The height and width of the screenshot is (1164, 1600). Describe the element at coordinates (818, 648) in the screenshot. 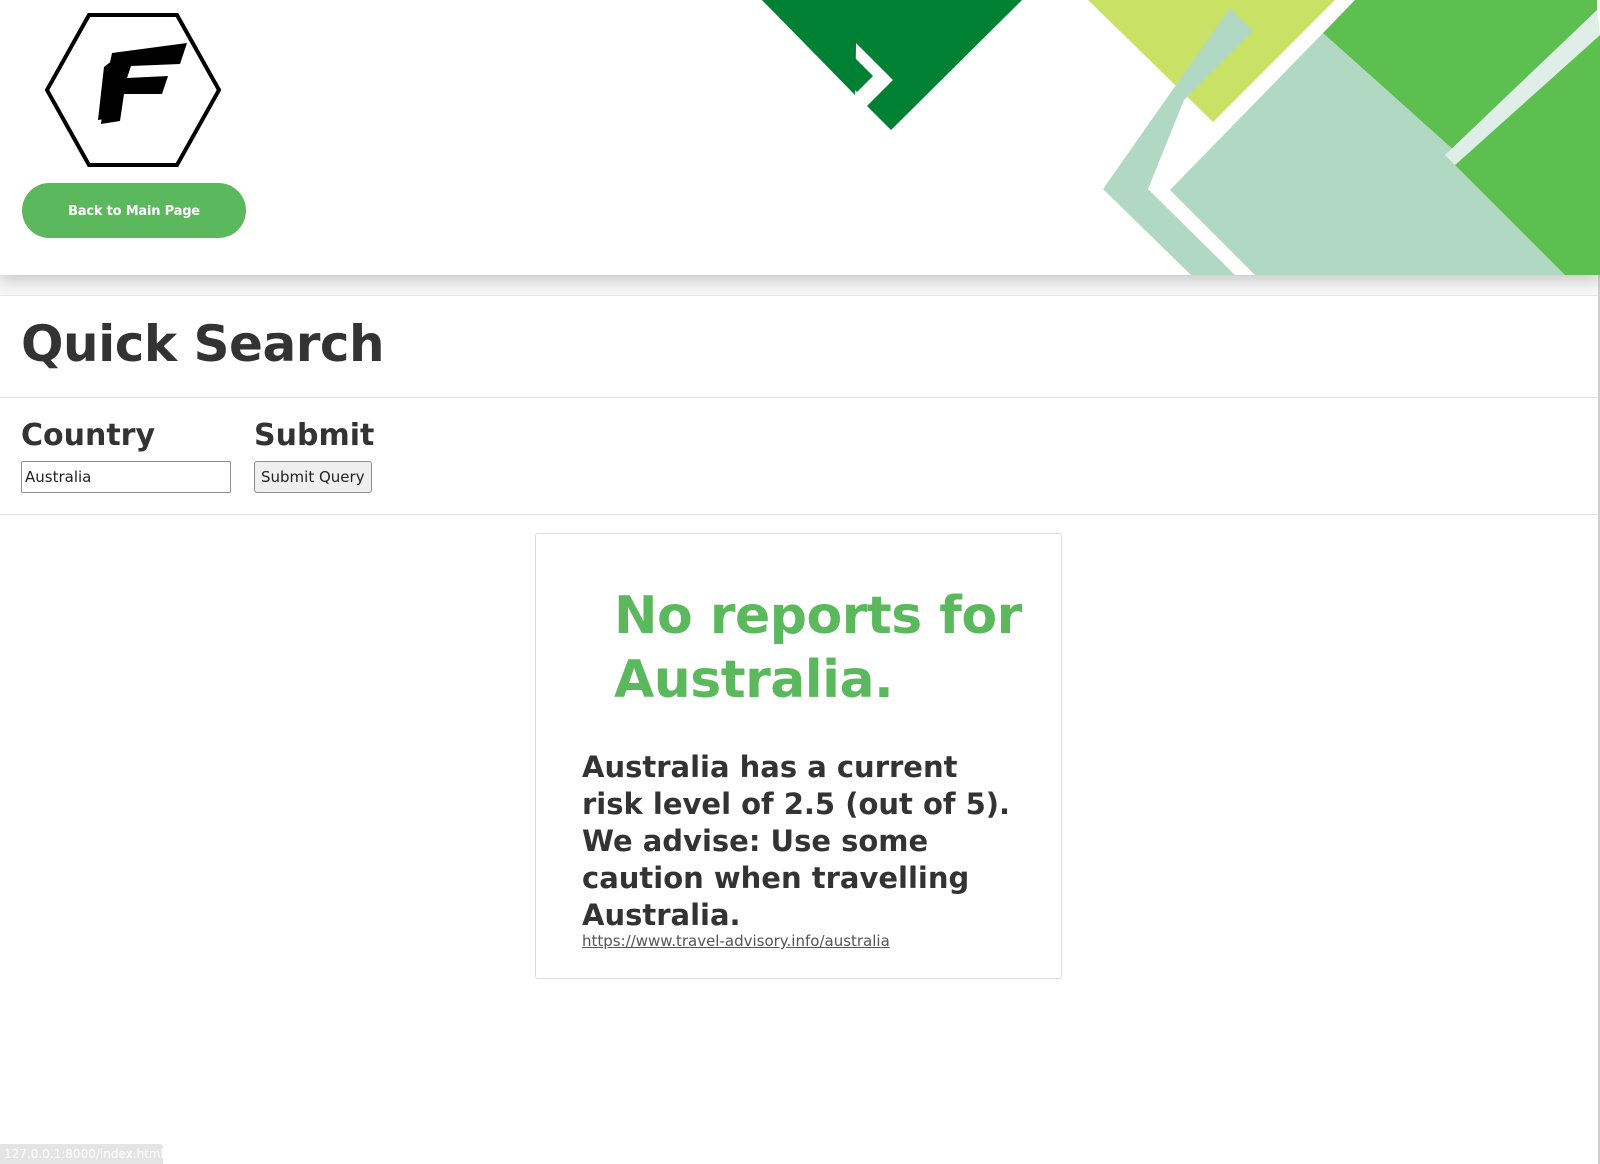

I see `result-heading: No reports for Australia.` at that location.